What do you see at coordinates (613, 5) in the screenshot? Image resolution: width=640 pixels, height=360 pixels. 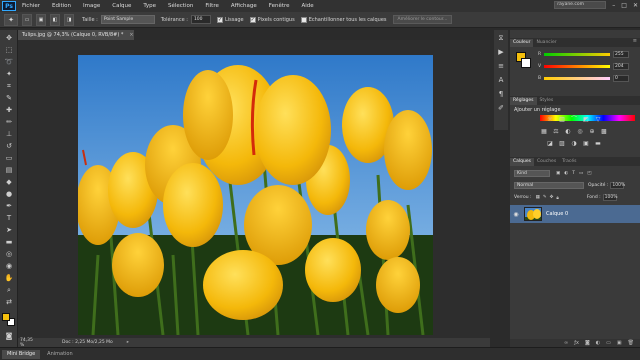 I see `minimize-button: –` at bounding box center [613, 5].